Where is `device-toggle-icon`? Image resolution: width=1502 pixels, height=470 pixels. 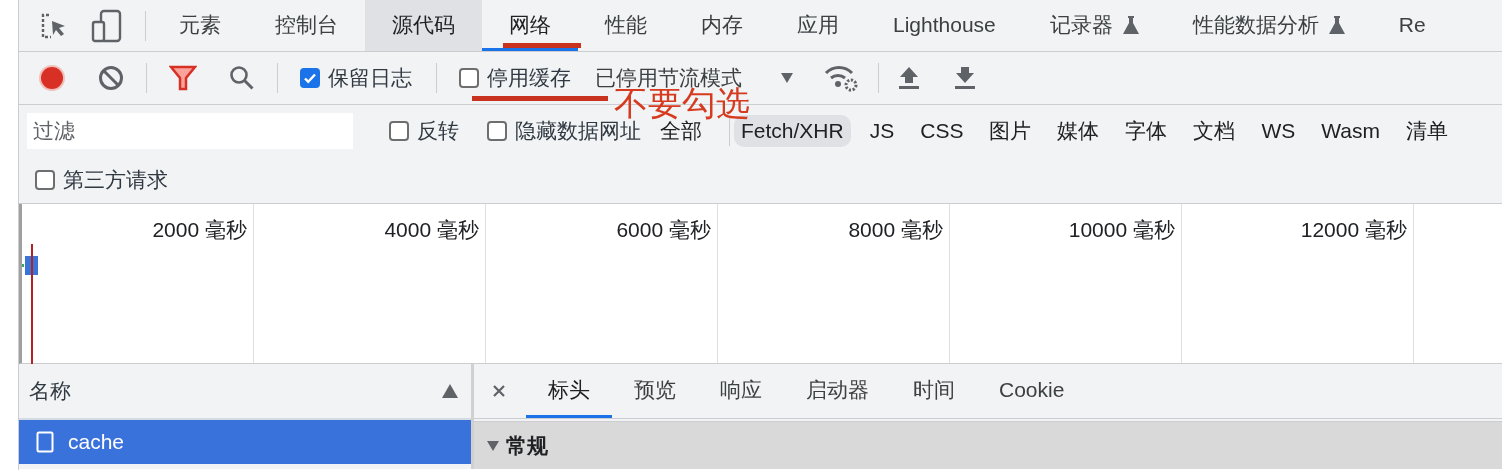
device-toggle-icon is located at coordinates (107, 25).